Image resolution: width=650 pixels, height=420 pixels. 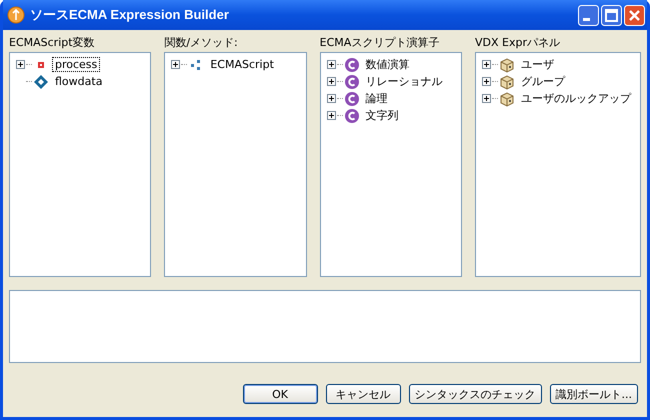 What do you see at coordinates (517, 43) in the screenshot?
I see `panel-label: VDX Exprパネル` at bounding box center [517, 43].